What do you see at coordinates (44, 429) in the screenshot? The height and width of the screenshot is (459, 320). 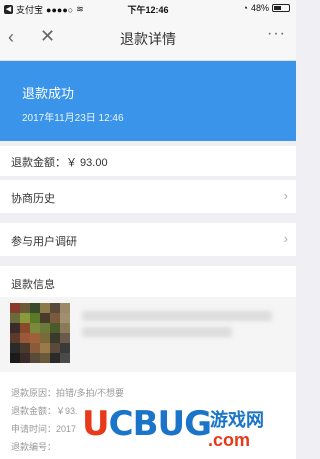 I see `apply-time: 申请时间：2017` at bounding box center [44, 429].